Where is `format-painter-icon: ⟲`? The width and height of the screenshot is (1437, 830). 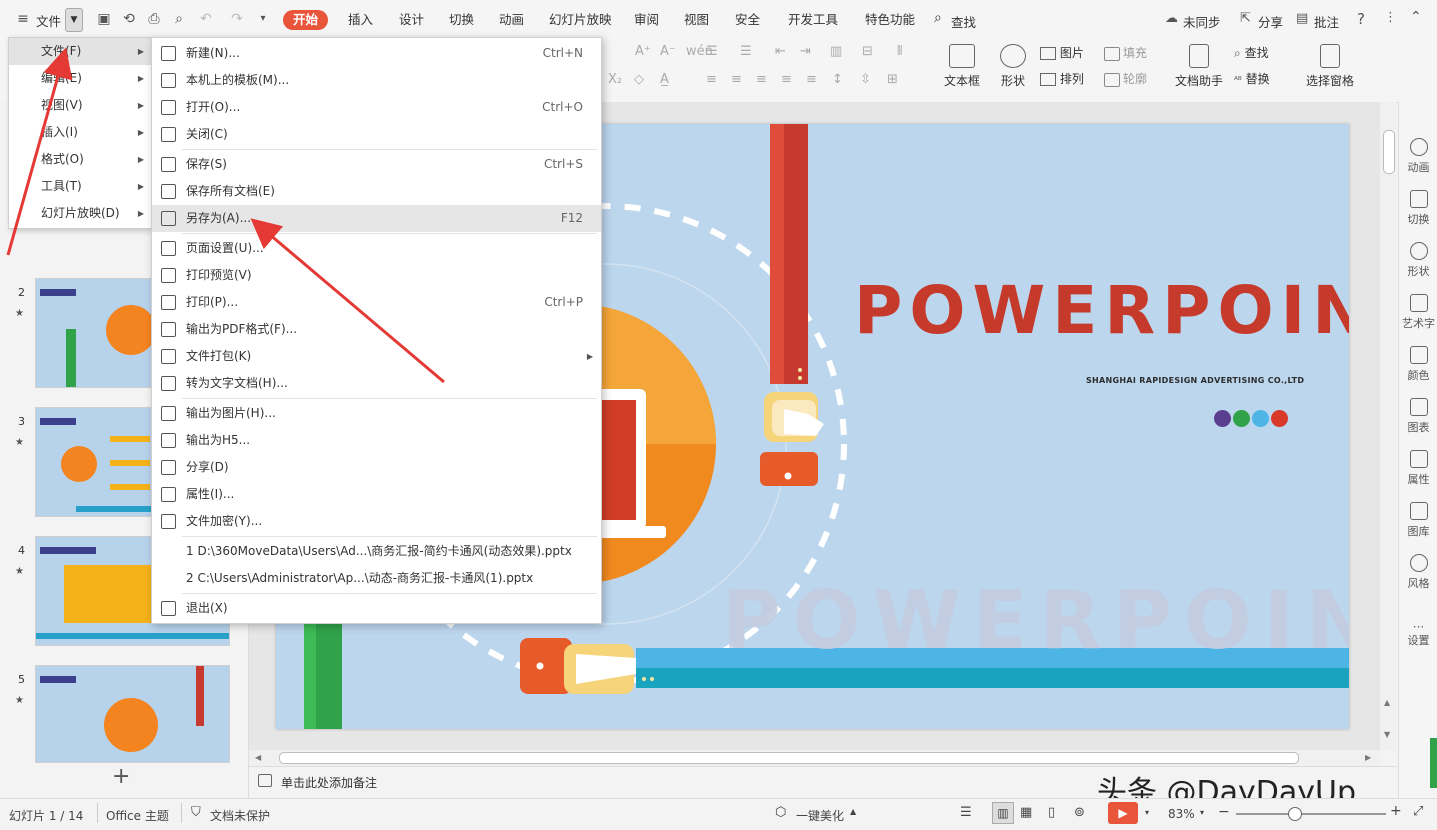 format-painter-icon: ⟲ is located at coordinates (129, 19).